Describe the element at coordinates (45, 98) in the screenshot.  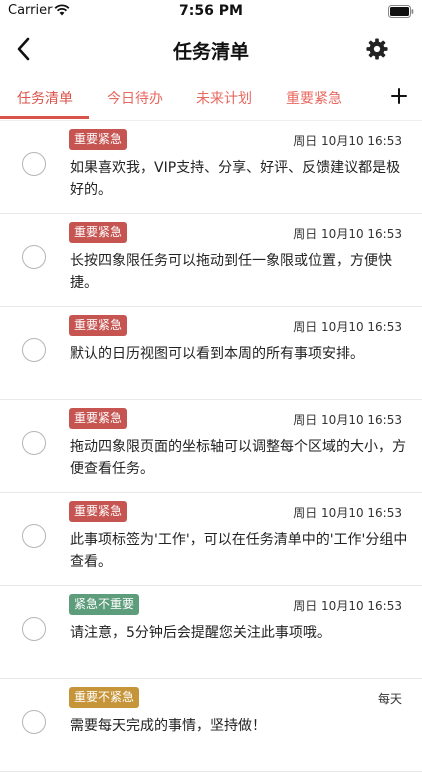
I see `tab-task-list: 任务清单` at that location.